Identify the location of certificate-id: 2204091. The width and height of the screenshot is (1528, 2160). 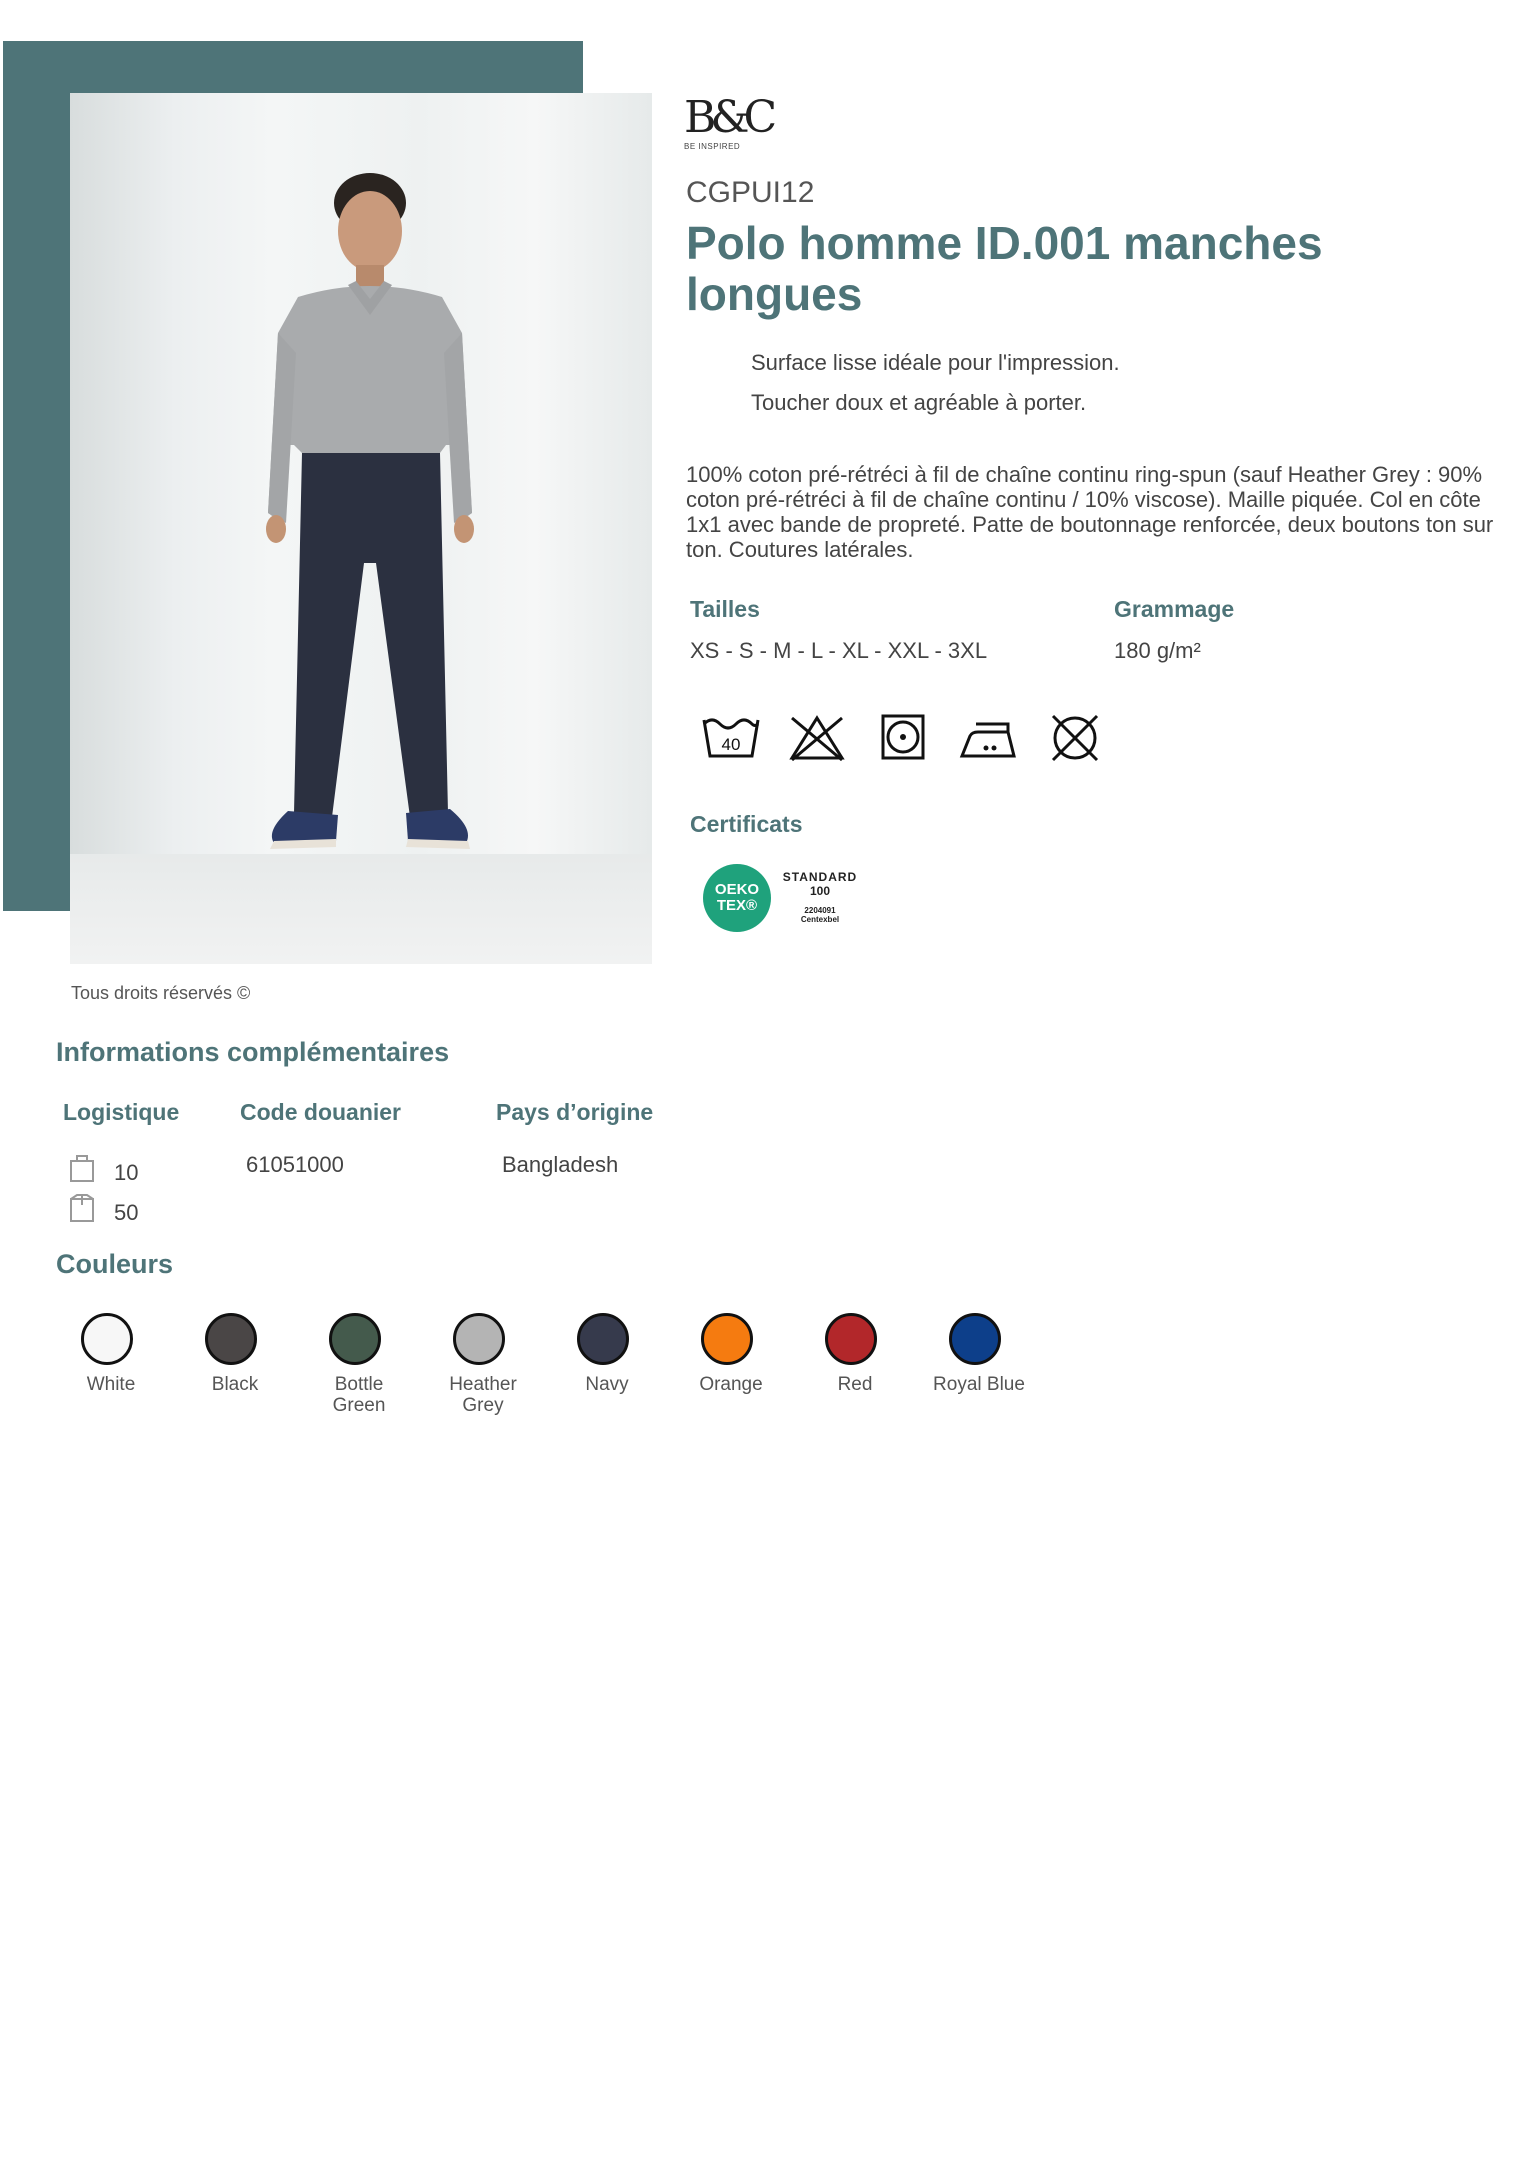
(820, 910).